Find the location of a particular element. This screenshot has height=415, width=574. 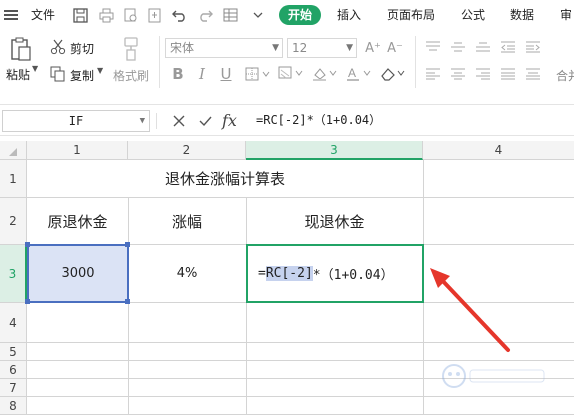

row-header-3: 3 is located at coordinates (13, 274).